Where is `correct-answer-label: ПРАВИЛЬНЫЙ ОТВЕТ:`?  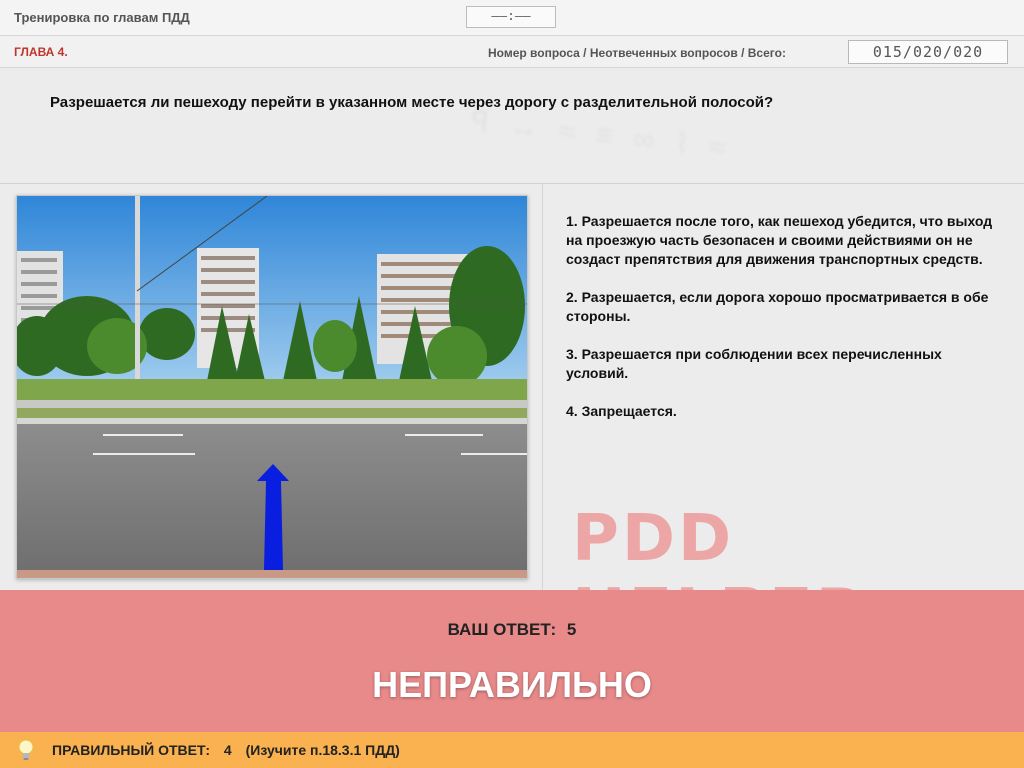 correct-answer-label: ПРАВИЛЬНЫЙ ОТВЕТ: is located at coordinates (131, 750).